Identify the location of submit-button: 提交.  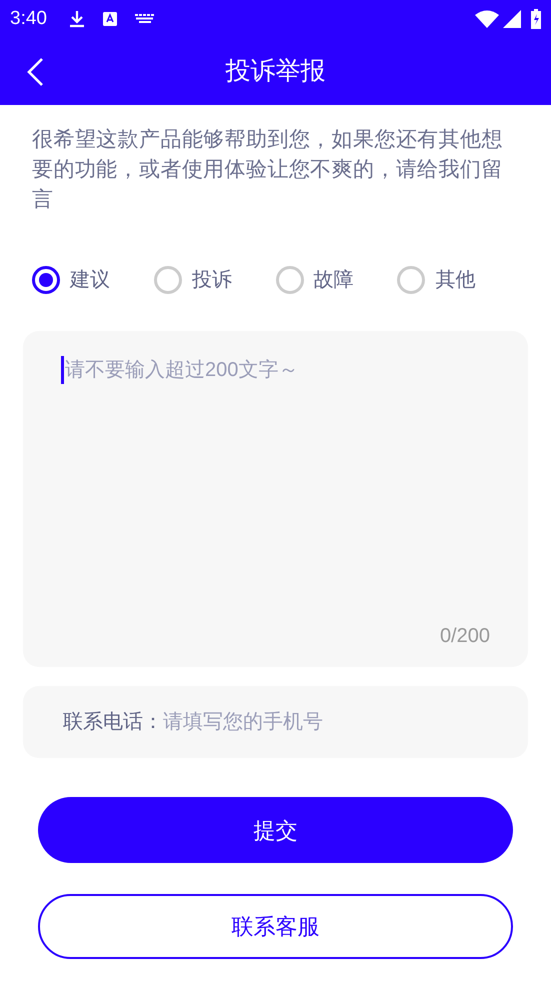
(275, 830).